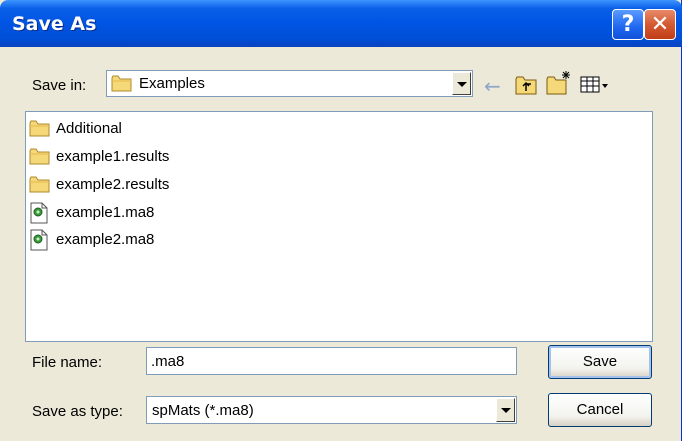 The width and height of the screenshot is (682, 441). What do you see at coordinates (105, 239) in the screenshot?
I see `file-name-text: example2.ma8` at bounding box center [105, 239].